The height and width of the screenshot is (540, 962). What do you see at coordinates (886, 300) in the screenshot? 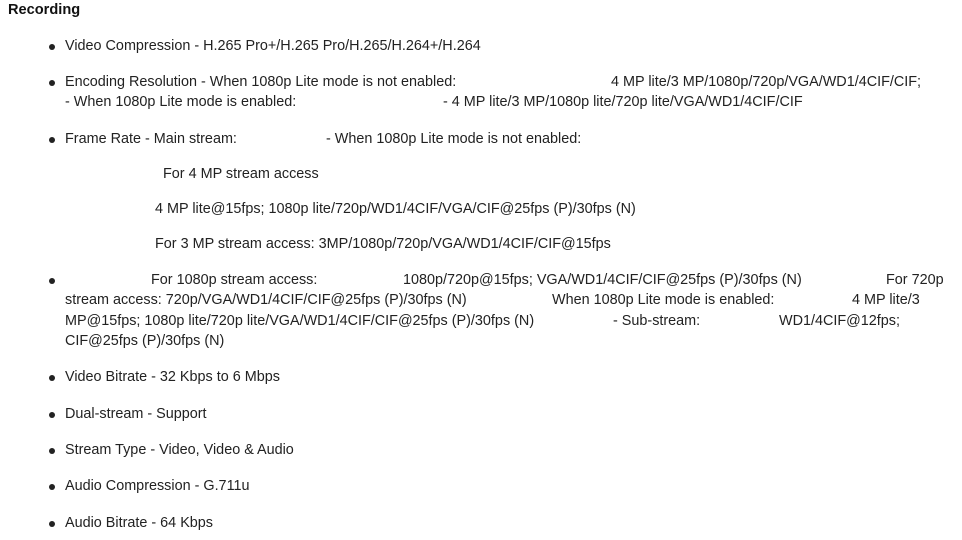
I see `lite-mode-value: 4 MP lite/3` at bounding box center [886, 300].